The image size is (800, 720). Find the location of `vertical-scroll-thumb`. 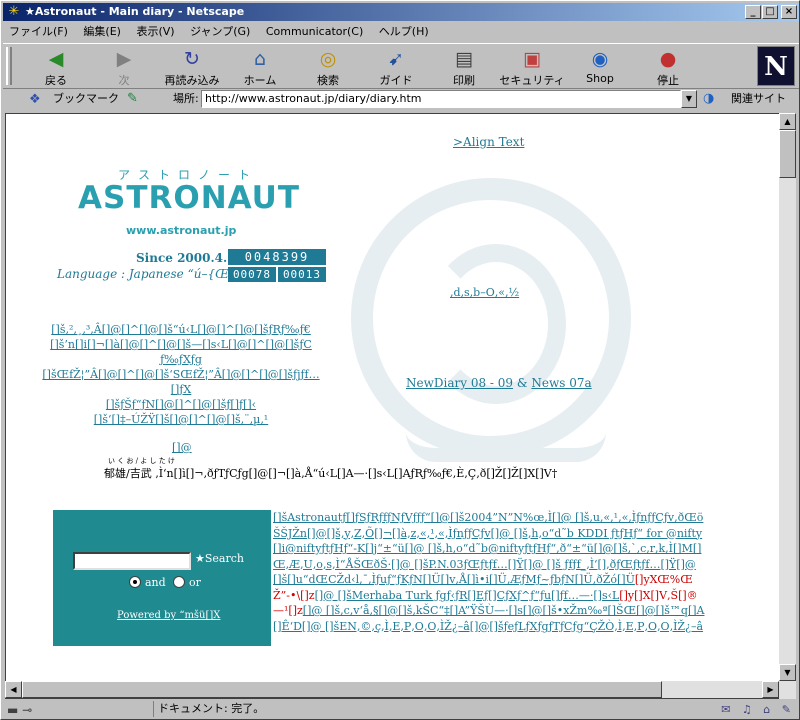

vertical-scroll-thumb is located at coordinates (787, 154).